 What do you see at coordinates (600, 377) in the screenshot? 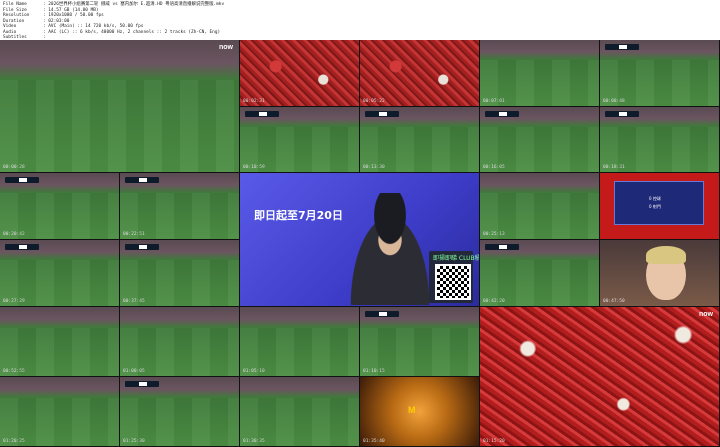
I see `thumbnail-large-crowd: now 01:15:20` at bounding box center [600, 377].